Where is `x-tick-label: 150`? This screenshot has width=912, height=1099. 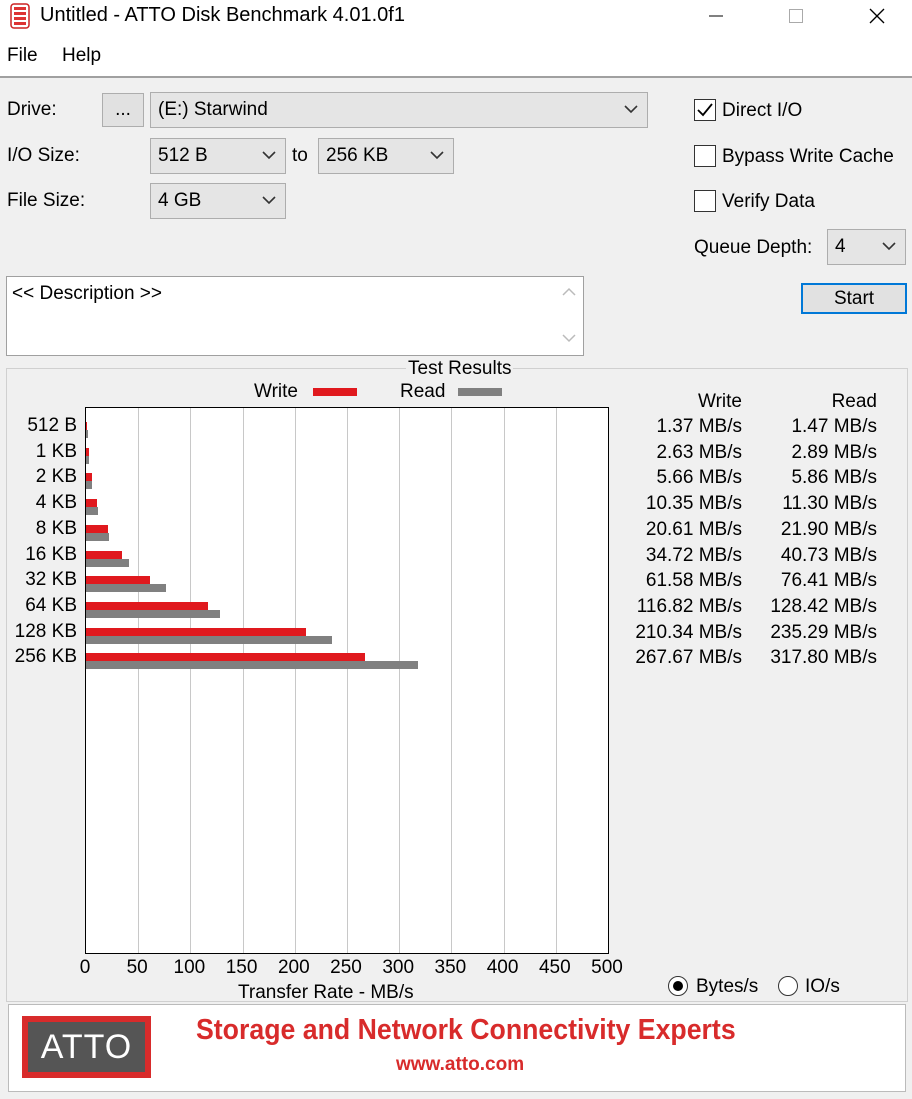 x-tick-label: 150 is located at coordinates (241, 967).